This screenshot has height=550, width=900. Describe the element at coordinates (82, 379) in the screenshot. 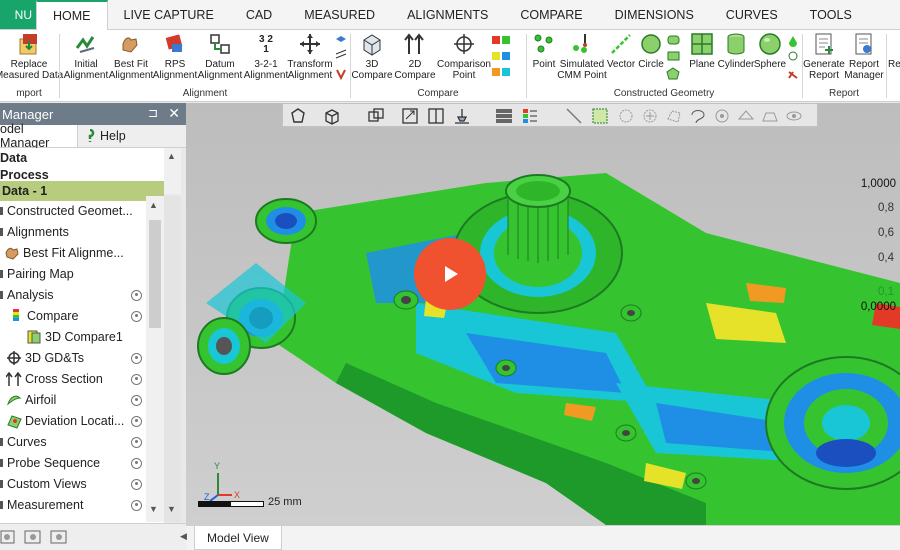

I see `tree-item-cross-section: Cross Section` at that location.